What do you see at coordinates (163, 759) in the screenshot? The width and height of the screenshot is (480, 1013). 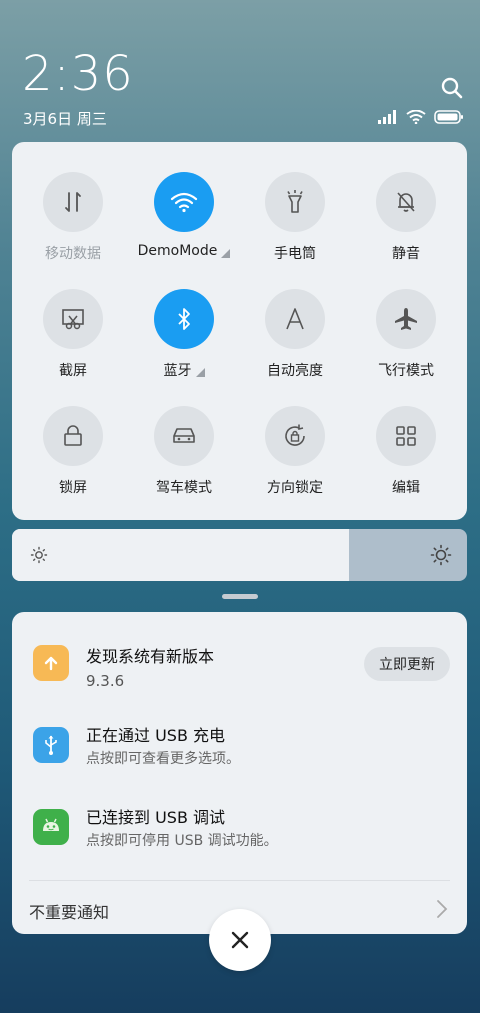 I see `notification-subtitle: 点按即可查看更多选项。` at bounding box center [163, 759].